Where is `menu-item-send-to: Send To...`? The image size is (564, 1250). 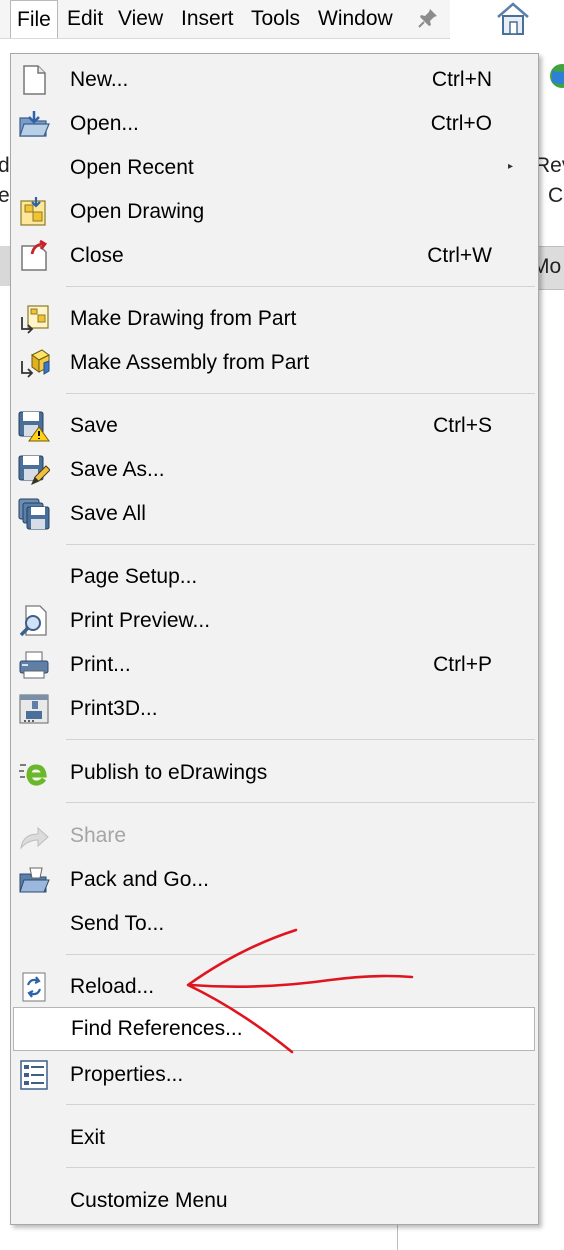 menu-item-send-to: Send To... is located at coordinates (274, 924).